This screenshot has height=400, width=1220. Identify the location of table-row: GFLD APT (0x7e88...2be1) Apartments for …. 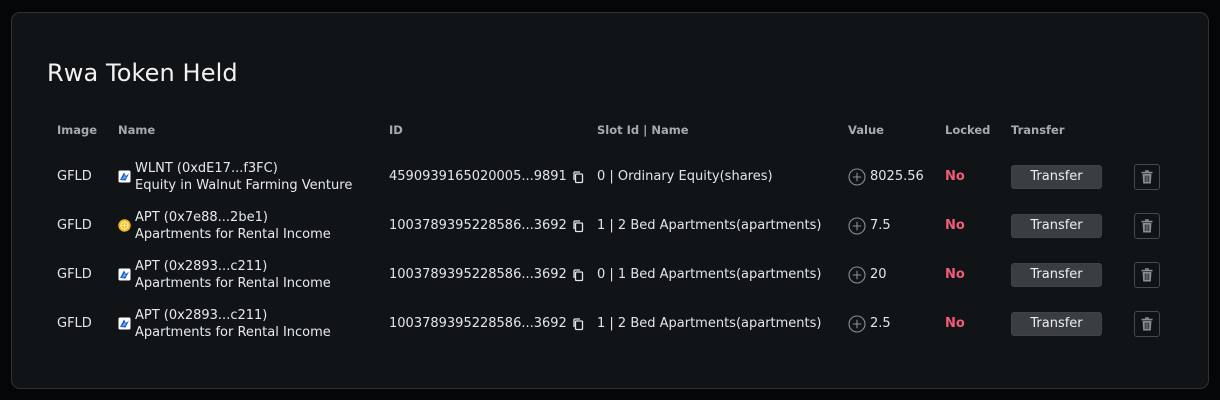
(610, 225).